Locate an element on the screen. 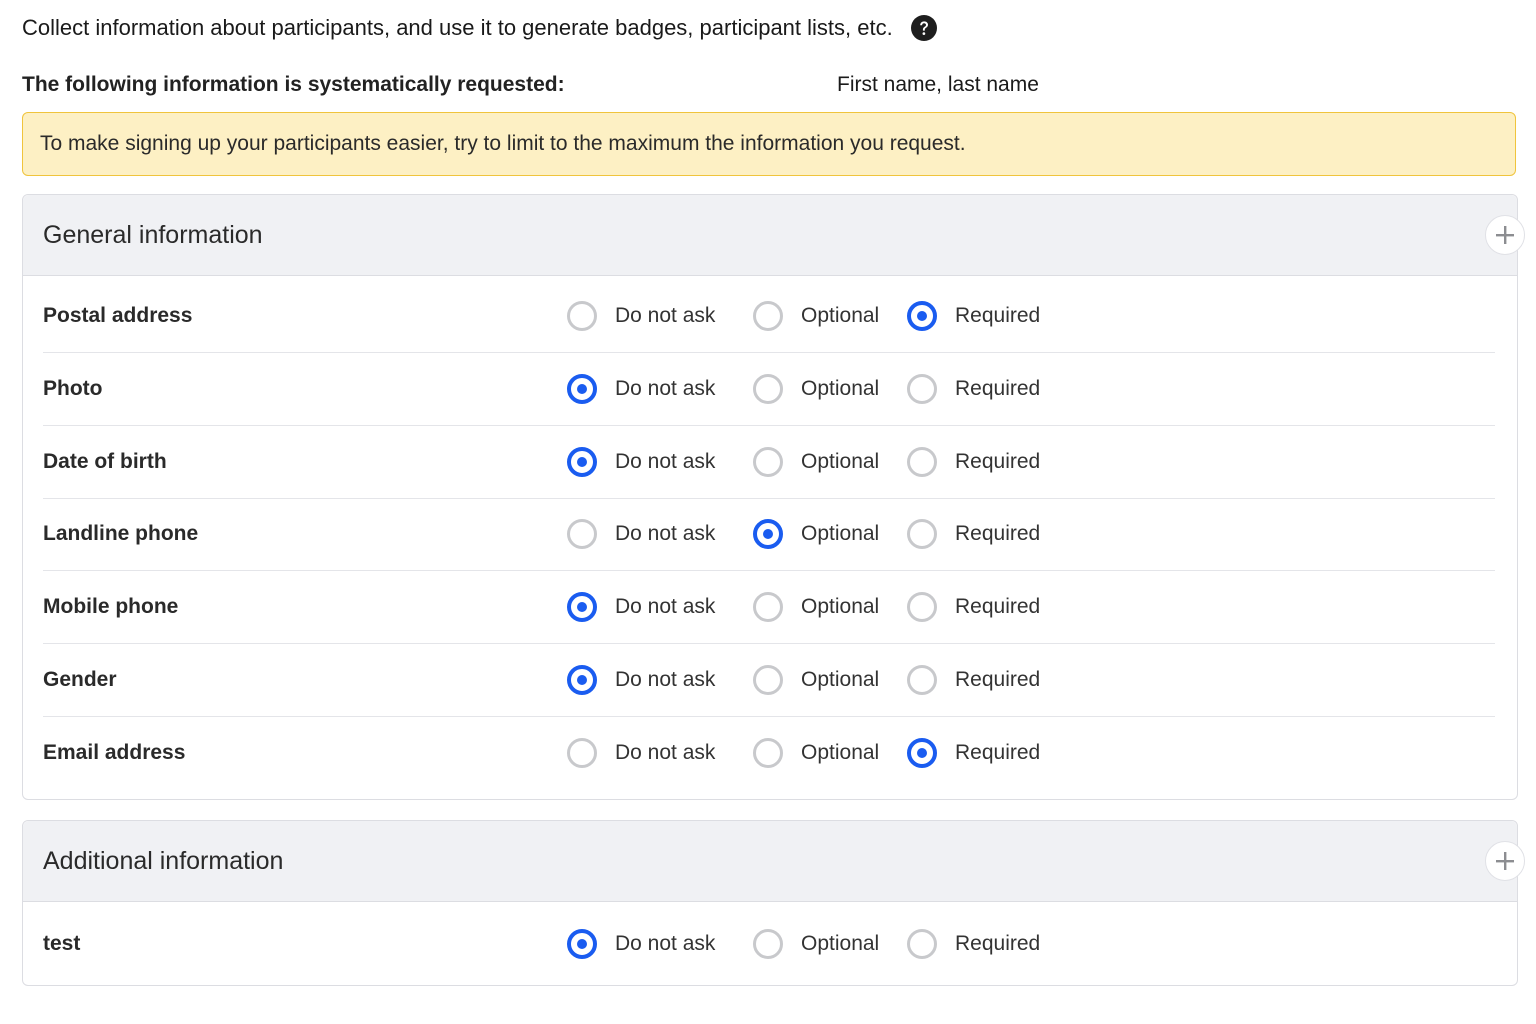 The height and width of the screenshot is (1024, 1536). option-do-not-ask-mobile-phone: Do not ask is located at coordinates (641, 607).